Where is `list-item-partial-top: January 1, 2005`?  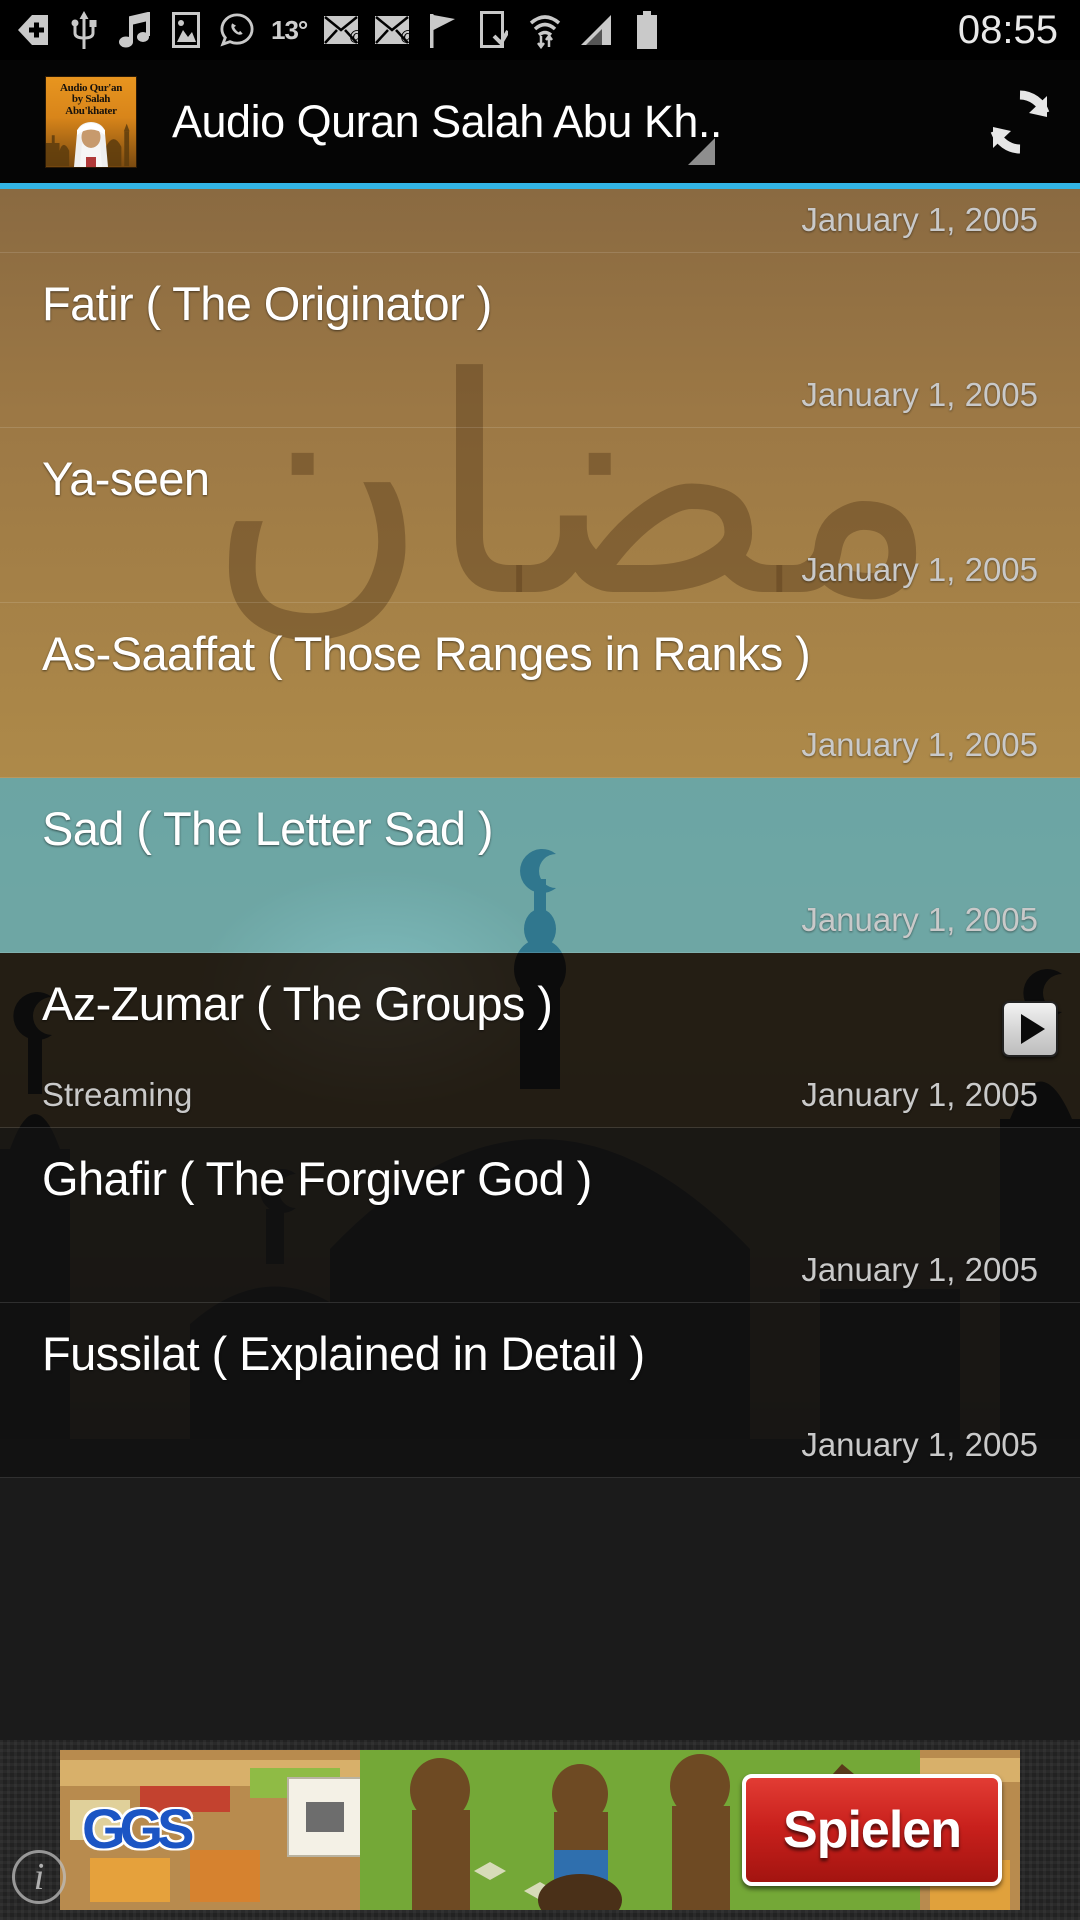
list-item-partial-top: January 1, 2005 is located at coordinates (540, 221).